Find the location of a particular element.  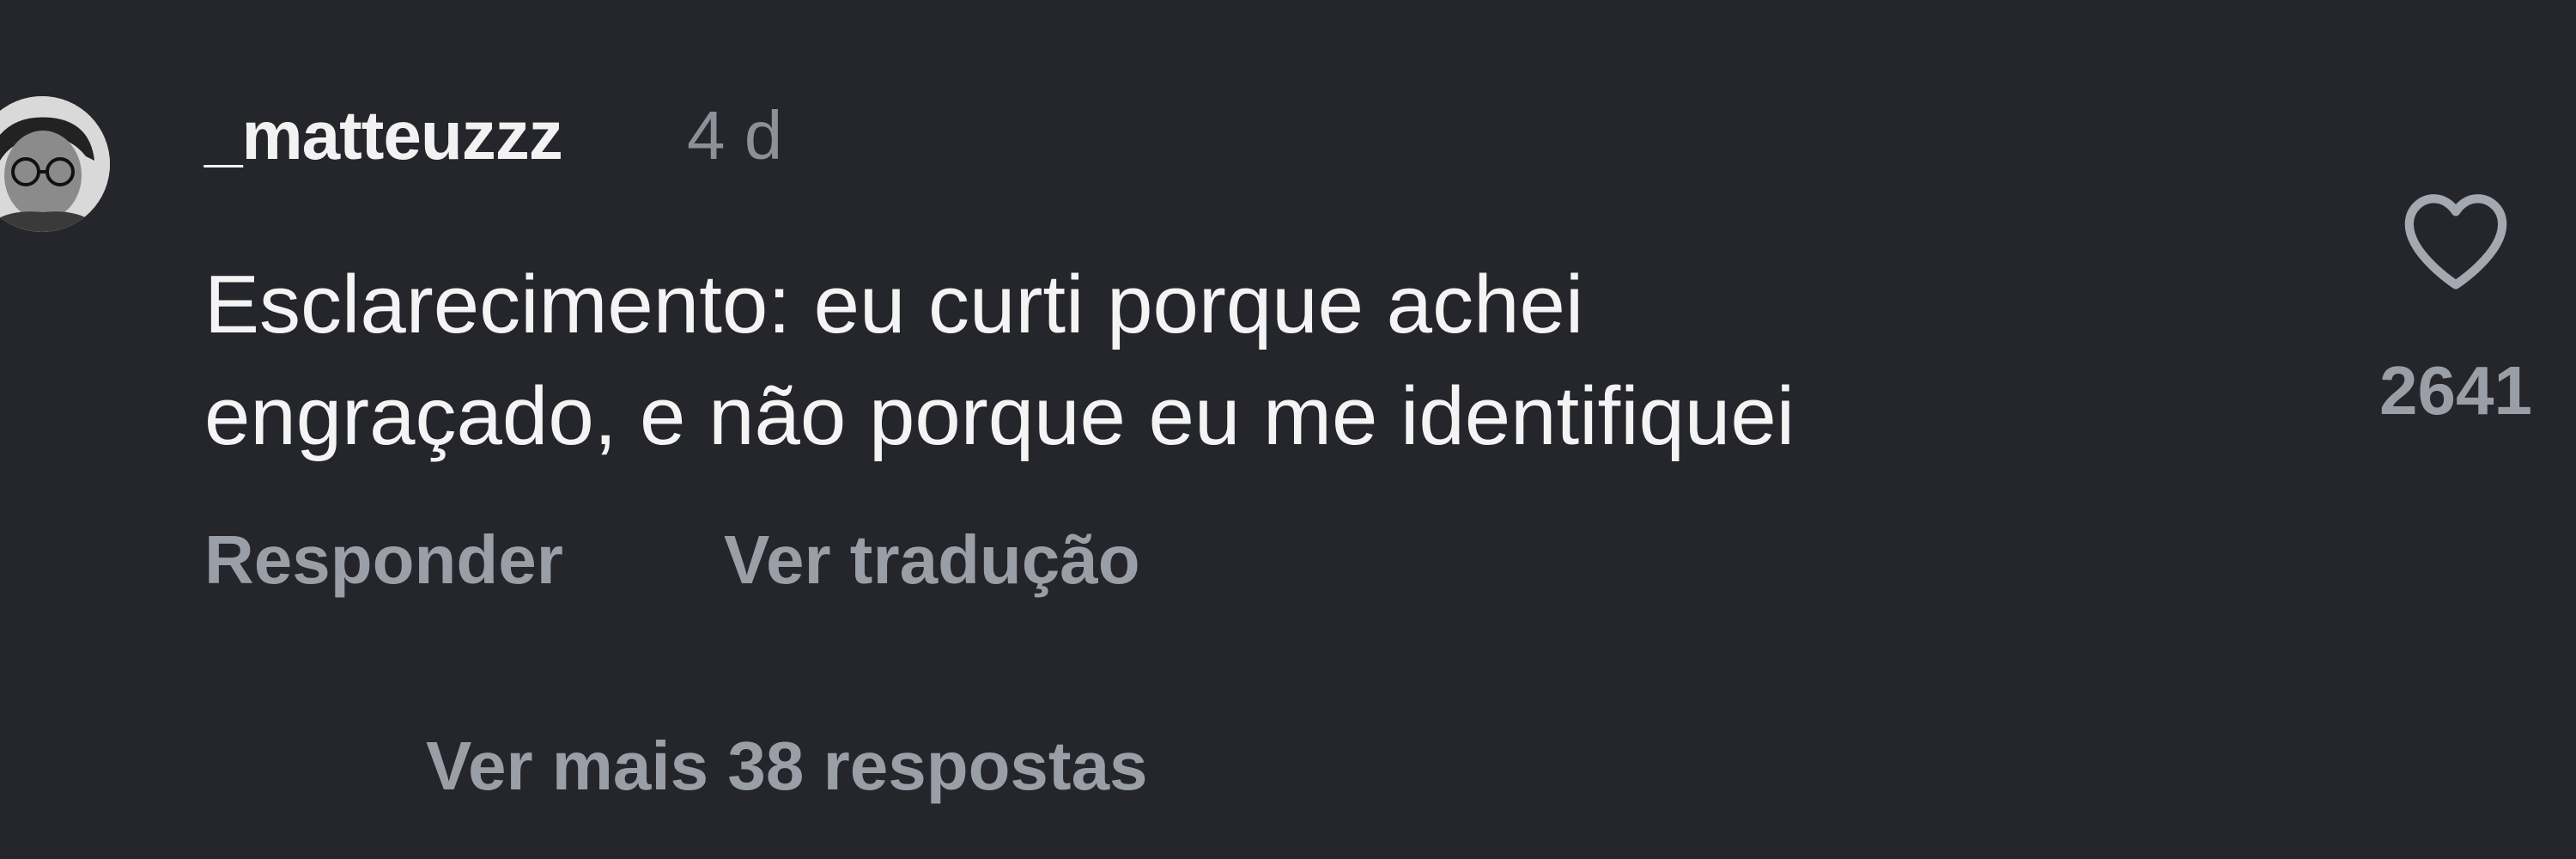

reply-button: Responder is located at coordinates (383, 560).